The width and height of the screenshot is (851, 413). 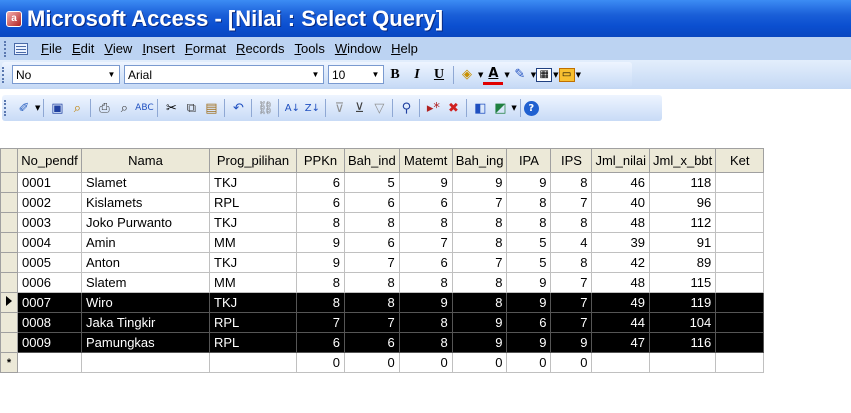 What do you see at coordinates (470, 75) in the screenshot?
I see `fill-color-button: ◈ ▼` at bounding box center [470, 75].